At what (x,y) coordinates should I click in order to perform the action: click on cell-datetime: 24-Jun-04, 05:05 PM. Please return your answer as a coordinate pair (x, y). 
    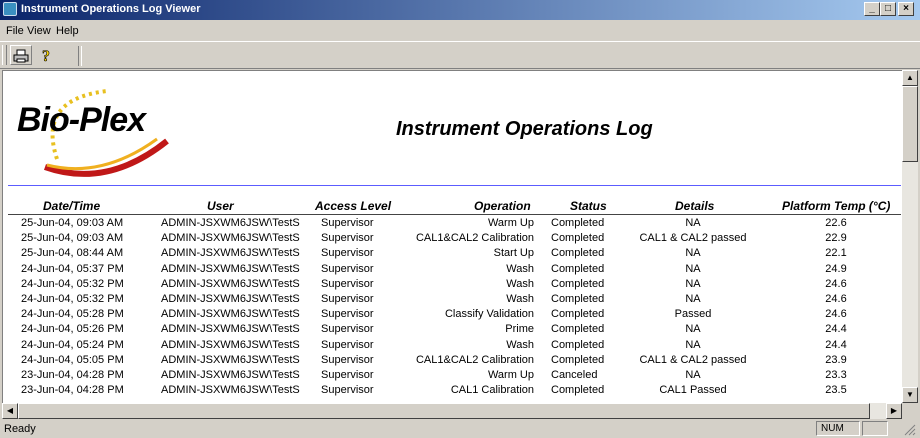
    Looking at the image, I should click on (72, 359).